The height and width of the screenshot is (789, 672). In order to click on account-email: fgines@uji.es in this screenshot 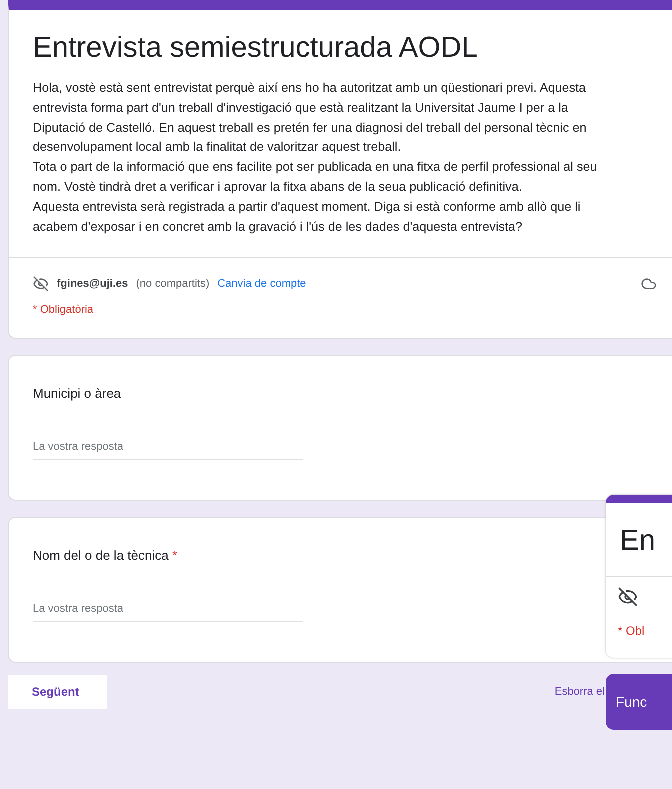, I will do `click(92, 284)`.